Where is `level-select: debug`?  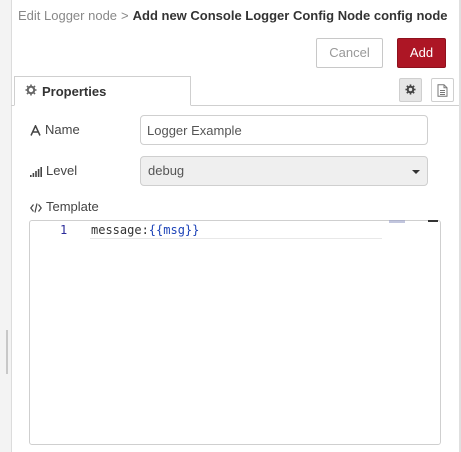 level-select: debug is located at coordinates (284, 171).